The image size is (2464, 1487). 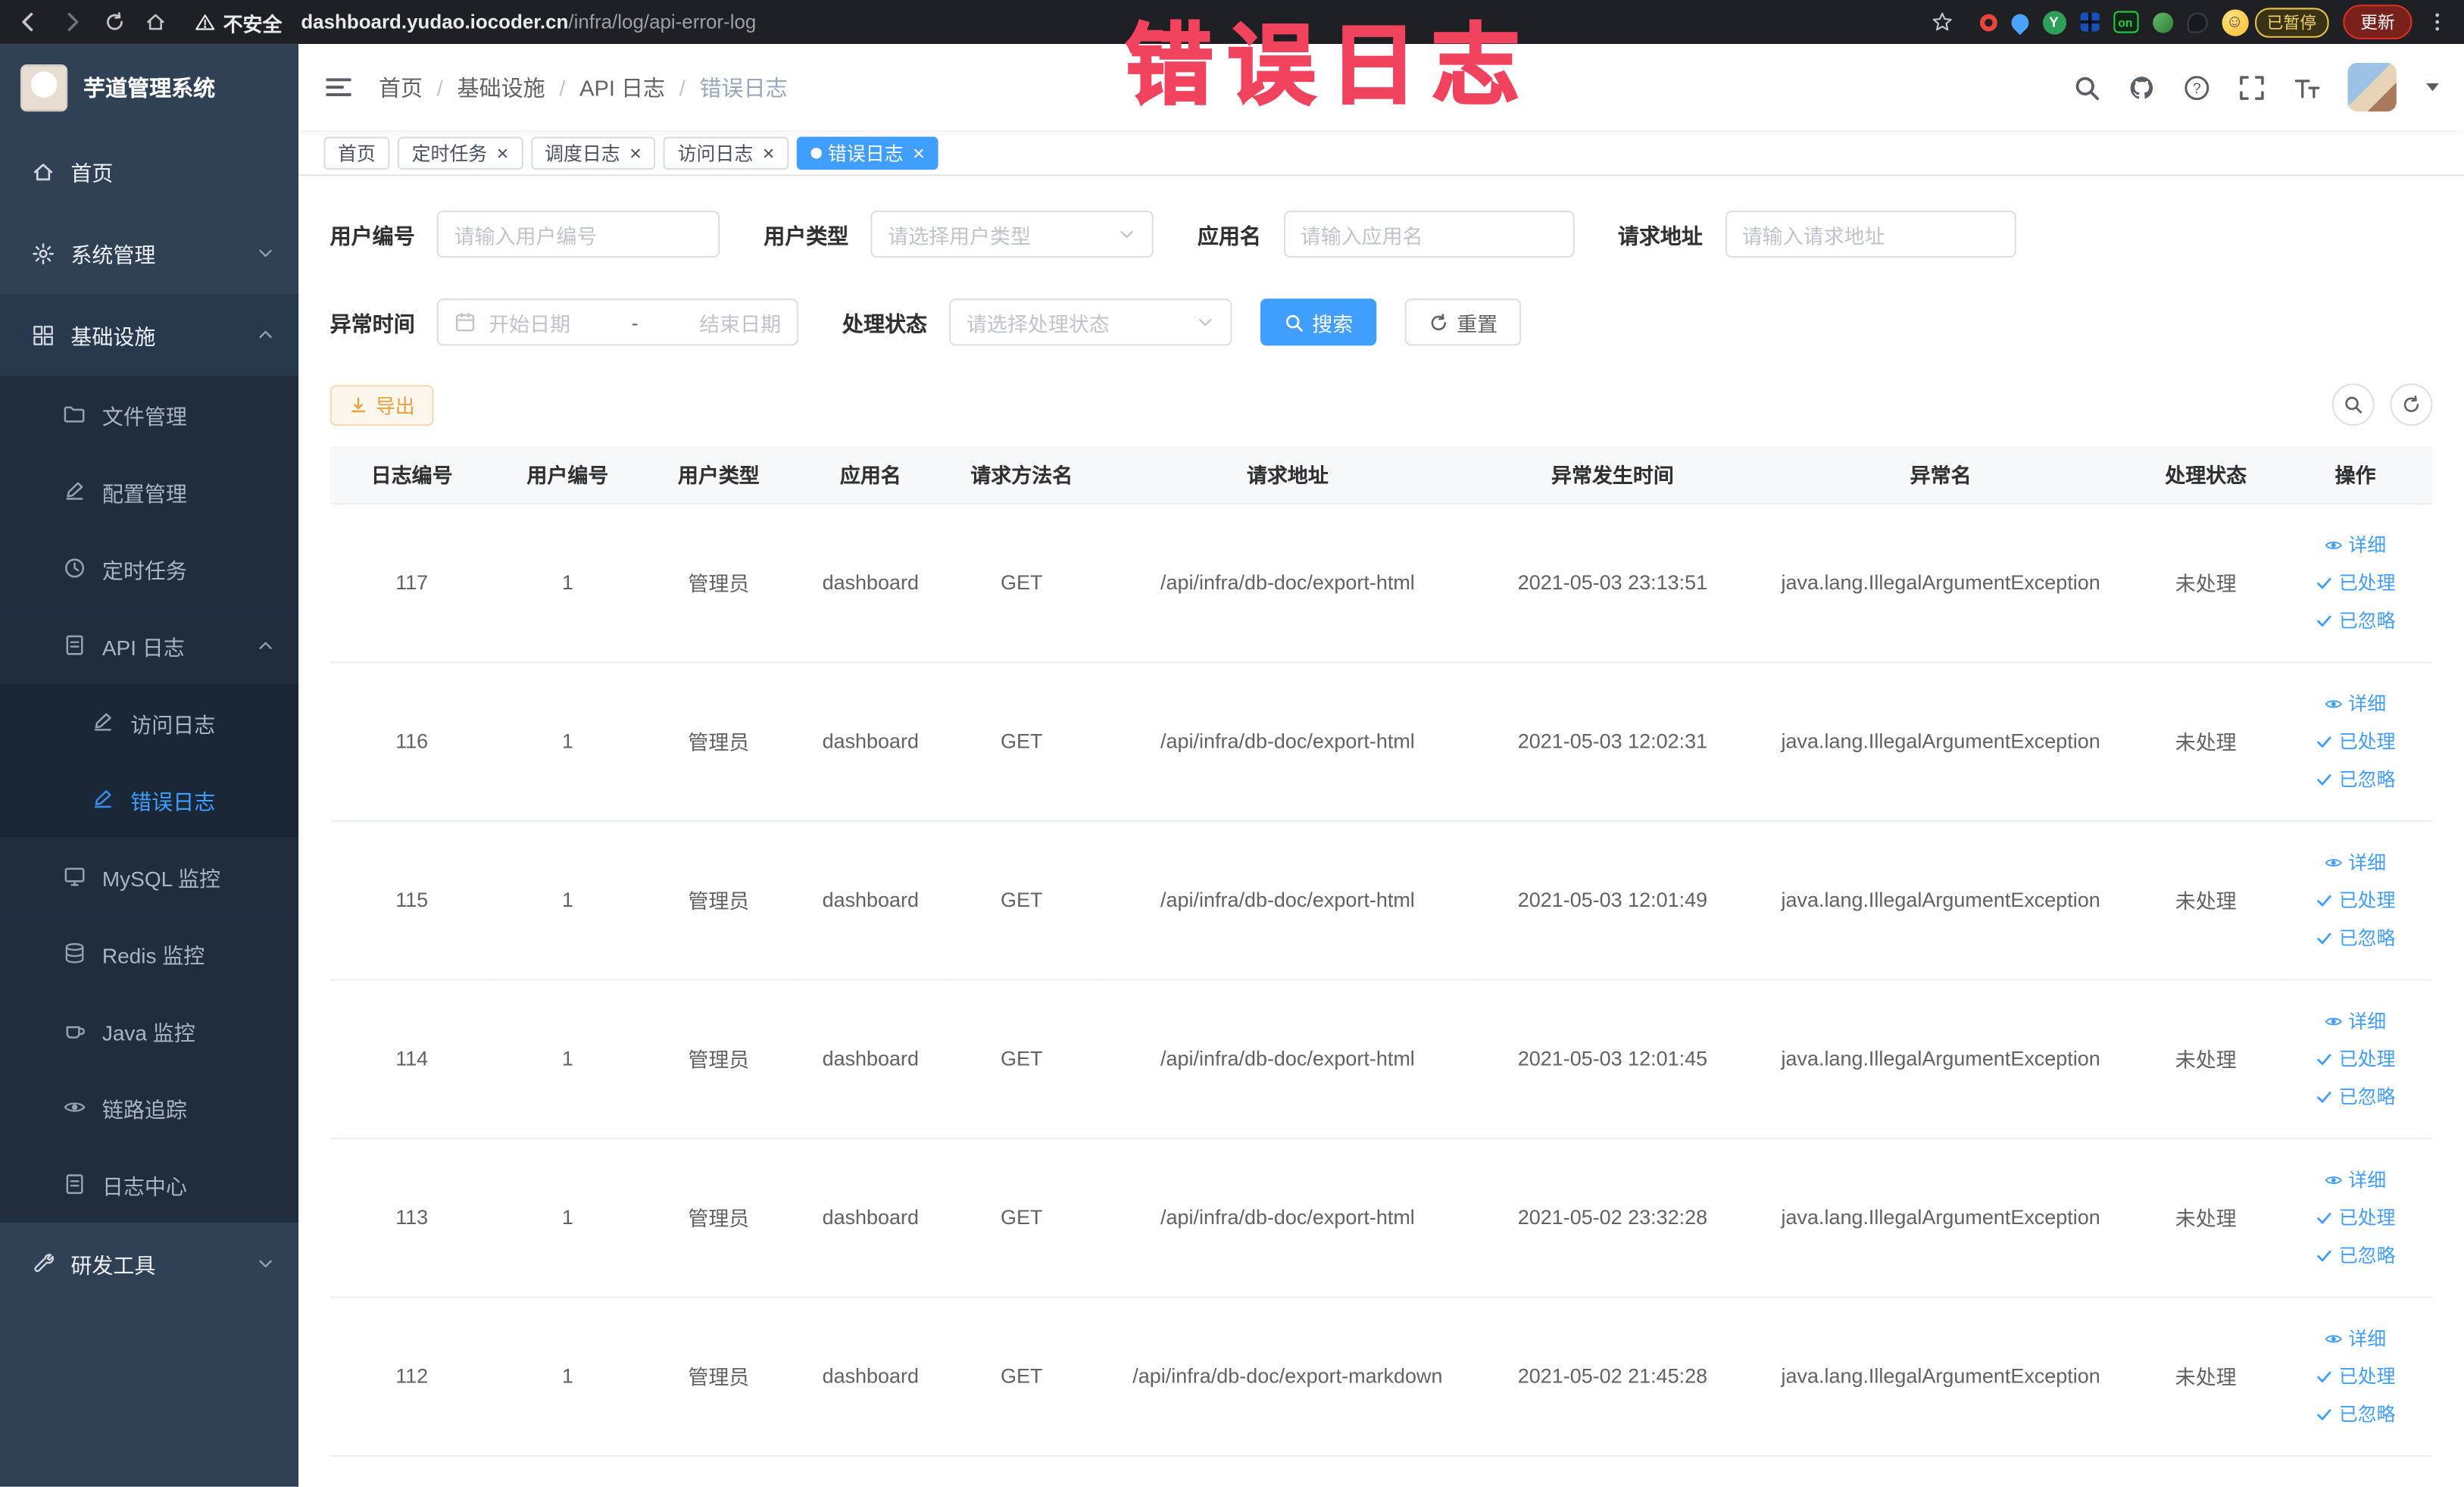 What do you see at coordinates (1987, 22) in the screenshot?
I see `extension-red-icon` at bounding box center [1987, 22].